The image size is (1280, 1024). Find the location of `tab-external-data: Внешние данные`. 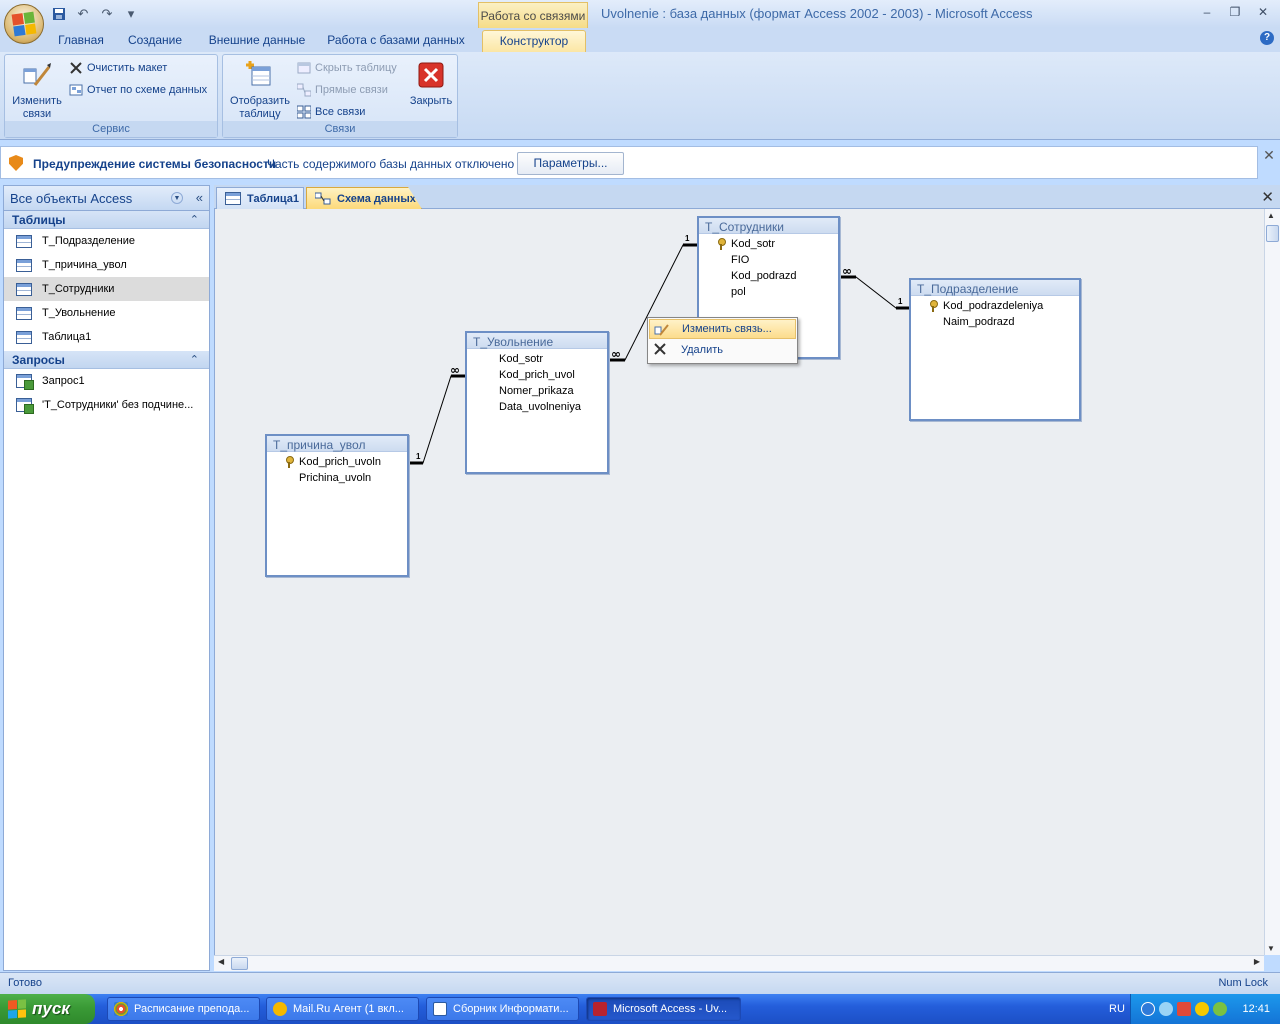

tab-external-data: Внешние данные is located at coordinates (257, 42).